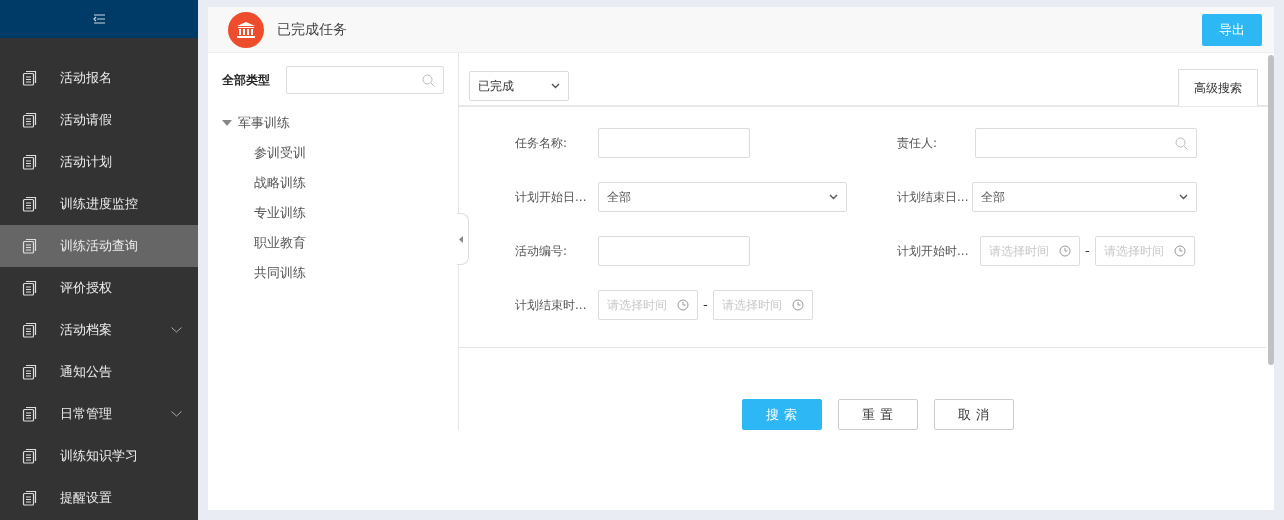 The image size is (1284, 520). What do you see at coordinates (312, 29) in the screenshot?
I see `page-title: 已完成任务` at bounding box center [312, 29].